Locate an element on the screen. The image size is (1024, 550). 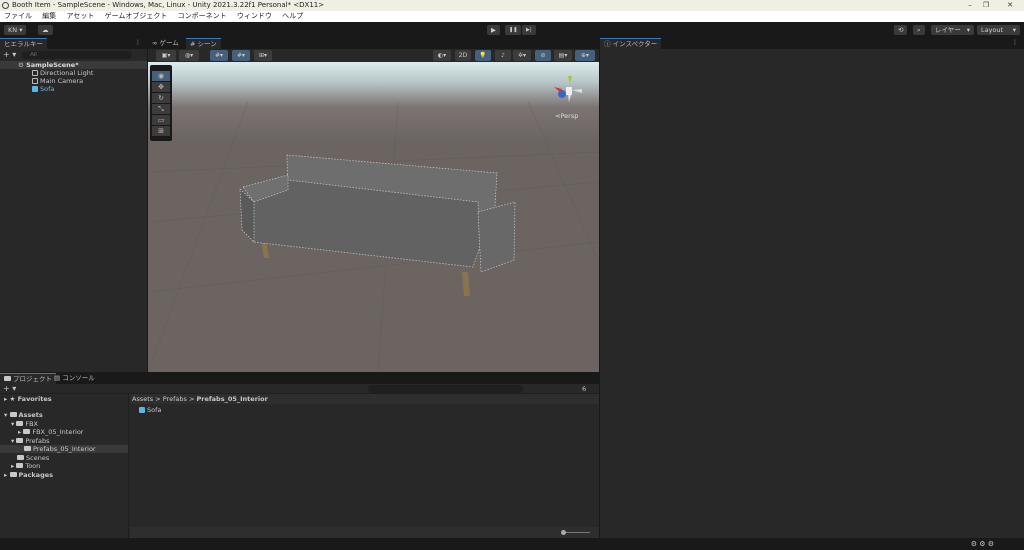
tree-label: Prefabs is located at coordinates (37, 441).